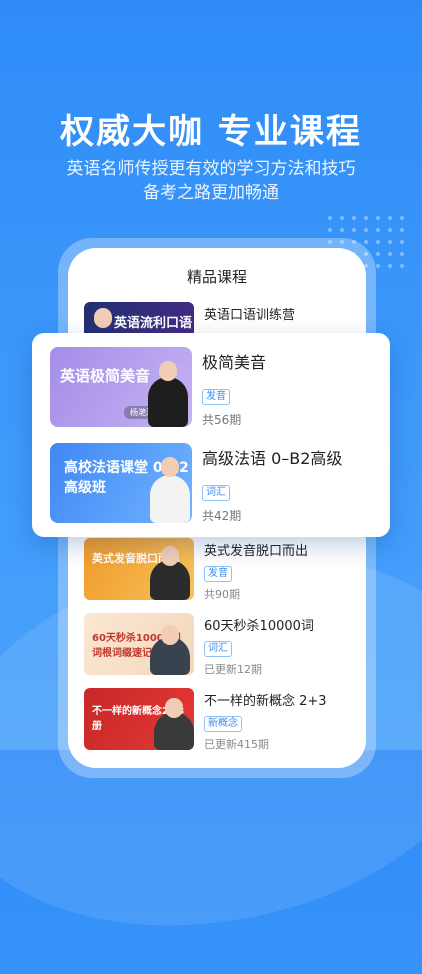 The width and height of the screenshot is (422, 974). I want to click on course-thumbnail: 英式发音脱口而出, so click(139, 569).